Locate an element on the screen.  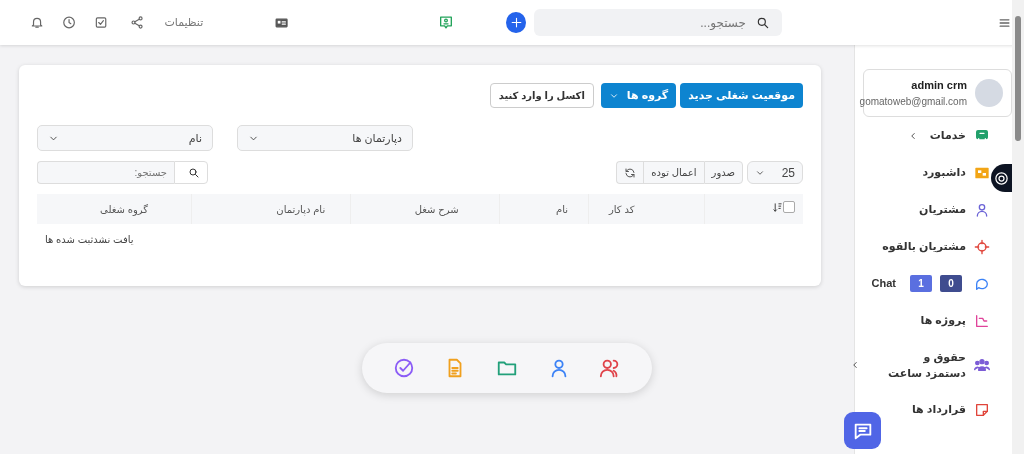
chat-button is located at coordinates (862, 430).